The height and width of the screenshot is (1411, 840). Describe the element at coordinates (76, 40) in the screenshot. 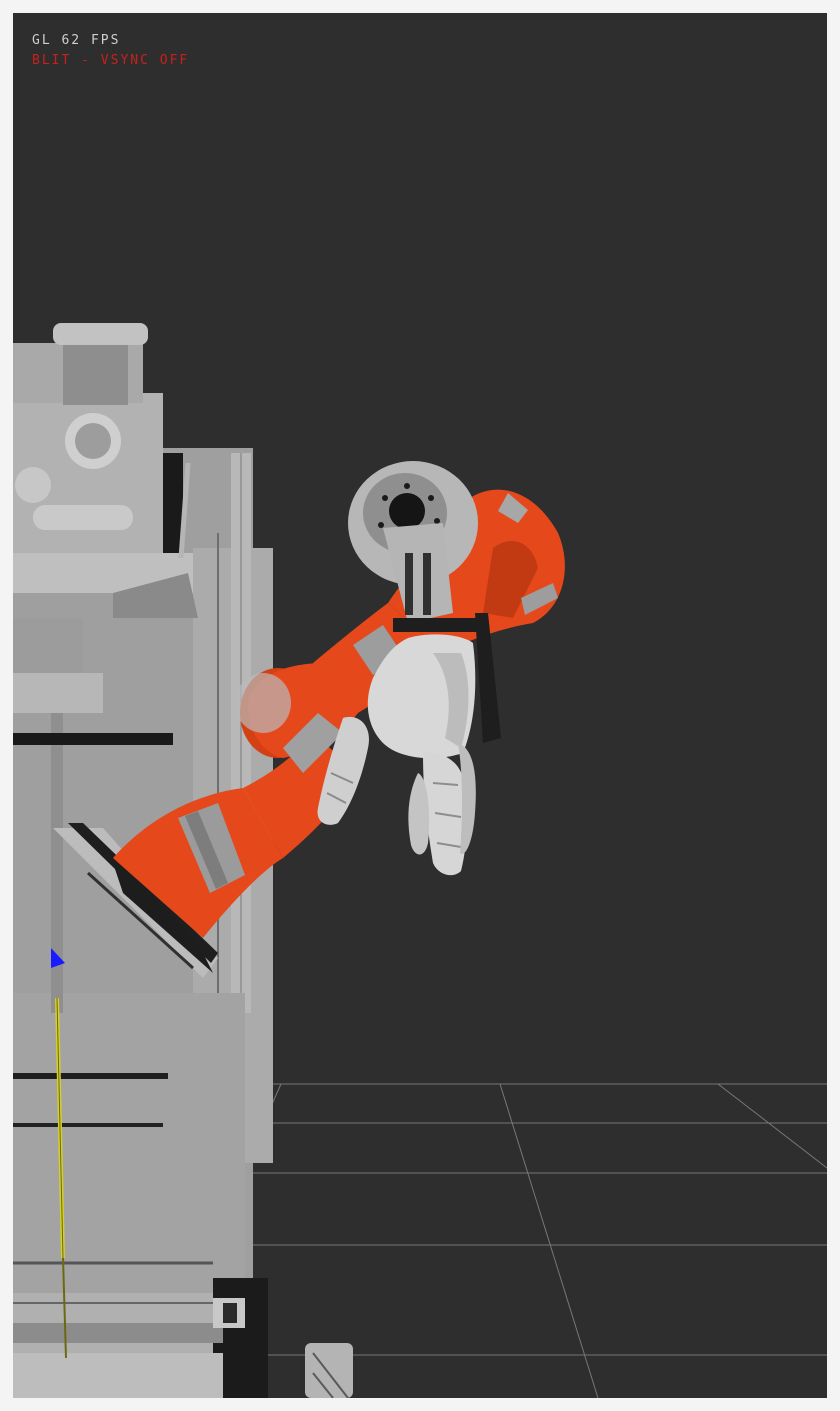

I see `fps-counter: GL 62 FPS` at that location.